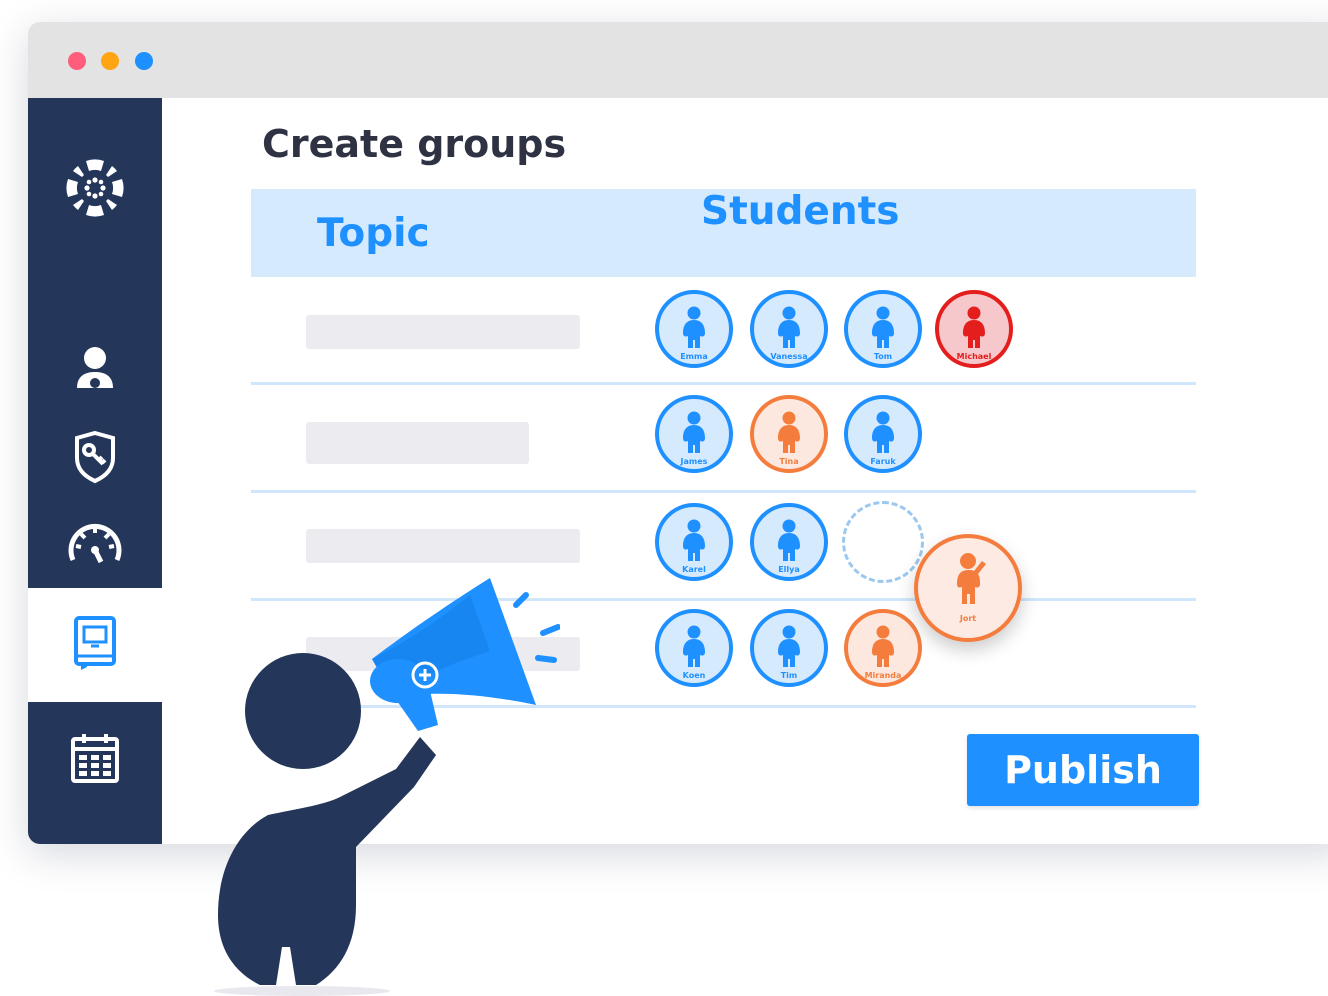 The image size is (1328, 996). Describe the element at coordinates (110, 61) in the screenshot. I see `window-minimize-button` at that location.